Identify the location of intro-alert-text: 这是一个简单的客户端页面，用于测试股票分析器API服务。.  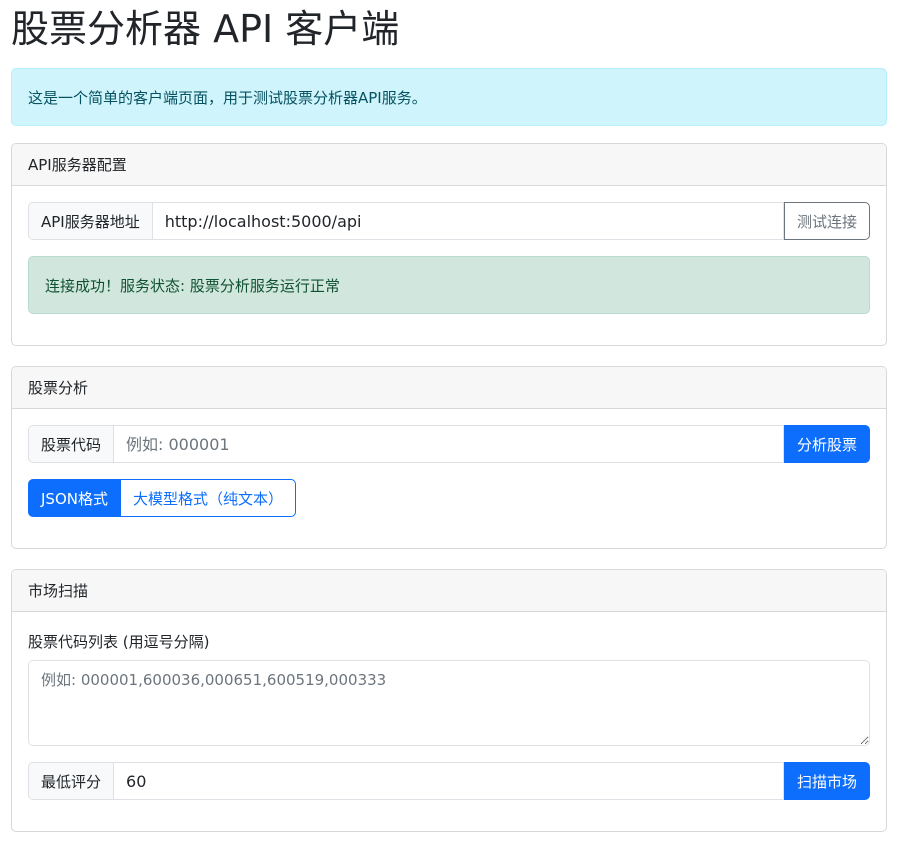
(227, 97).